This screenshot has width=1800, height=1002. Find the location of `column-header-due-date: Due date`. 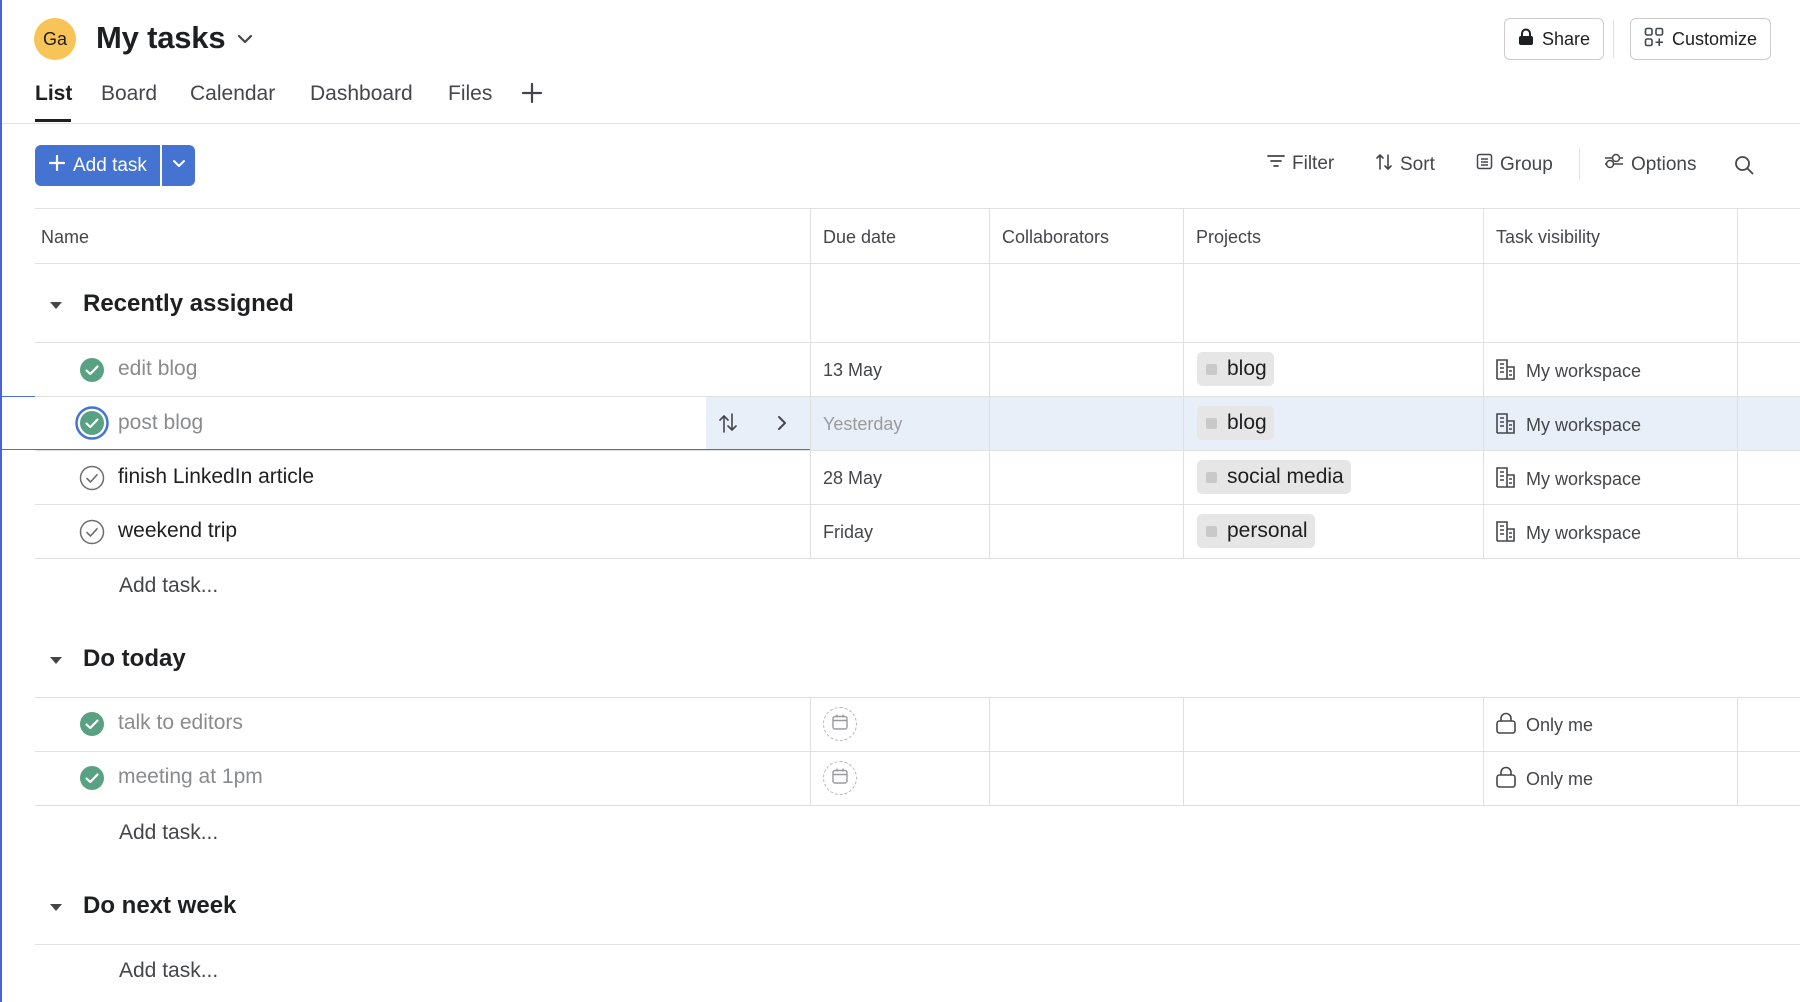

column-header-due-date: Due date is located at coordinates (859, 237).